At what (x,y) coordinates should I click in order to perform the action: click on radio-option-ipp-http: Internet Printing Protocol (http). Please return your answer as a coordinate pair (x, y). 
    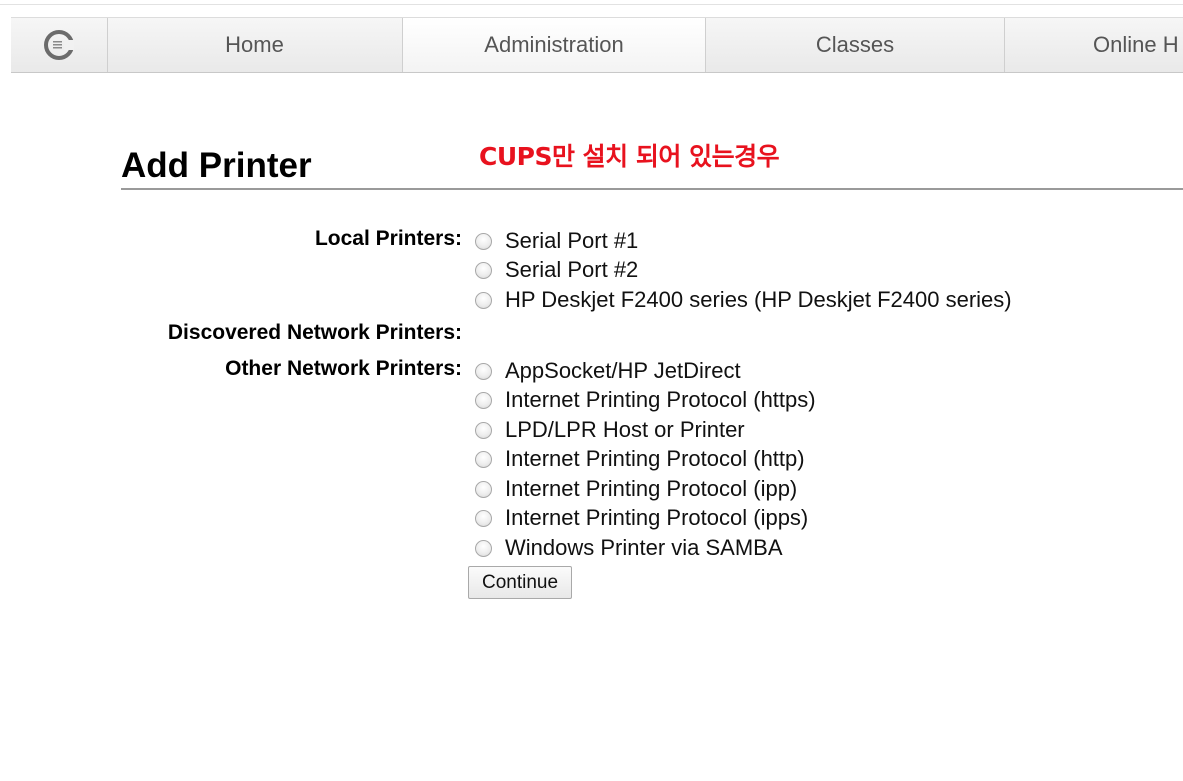
    Looking at the image, I should click on (640, 459).